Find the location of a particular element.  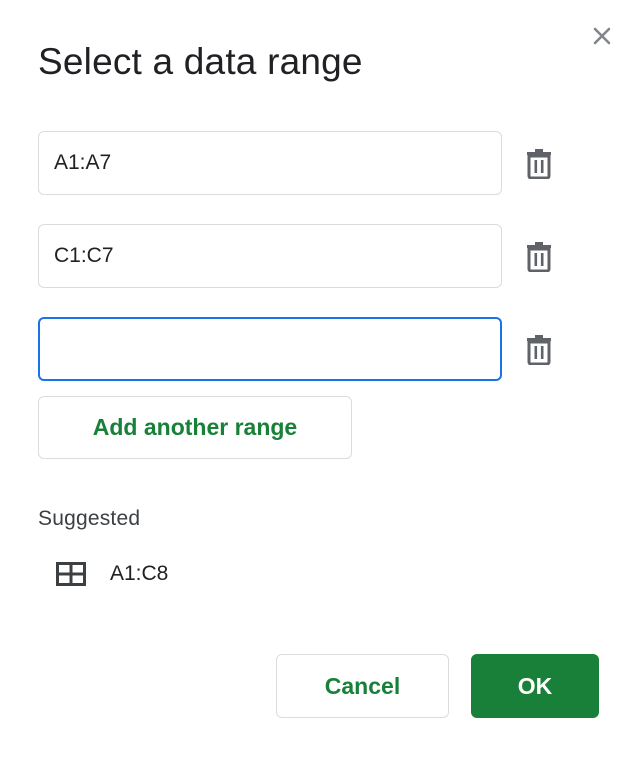

suggested-range-item: A1:C8 is located at coordinates (112, 574).